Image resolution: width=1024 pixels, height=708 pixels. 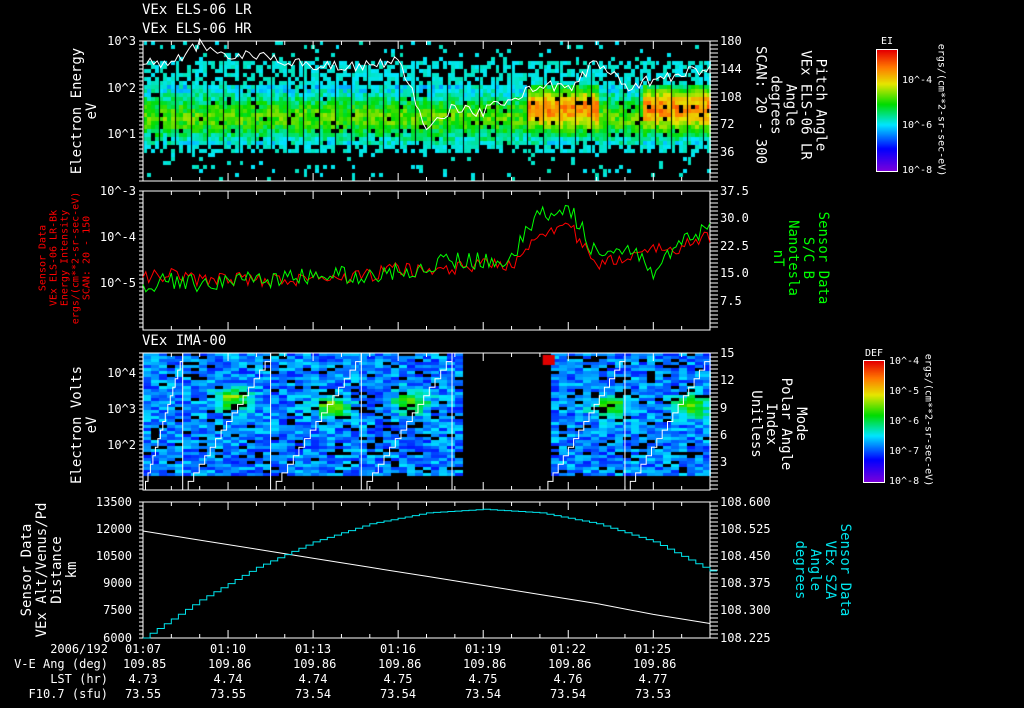 I want to click on panel4-right-tick: 108.300, so click(x=745, y=610).